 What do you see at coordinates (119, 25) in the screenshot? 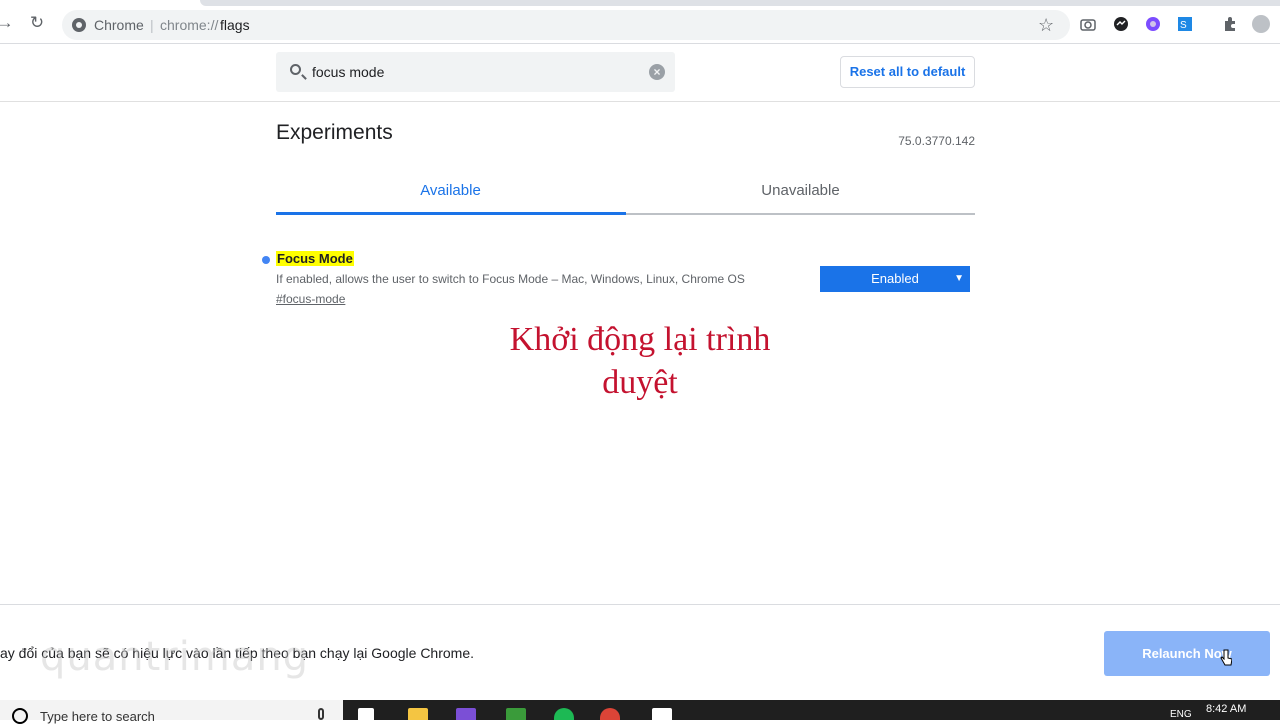
I see `site-name: Chrome` at bounding box center [119, 25].